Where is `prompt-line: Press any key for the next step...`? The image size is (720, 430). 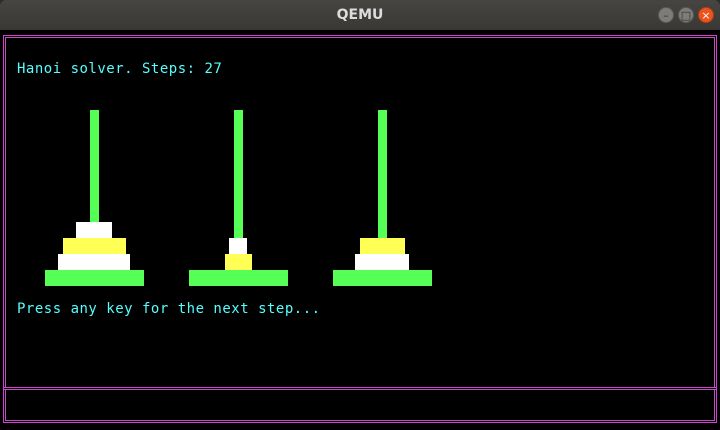
prompt-line: Press any key for the next step... is located at coordinates (169, 309).